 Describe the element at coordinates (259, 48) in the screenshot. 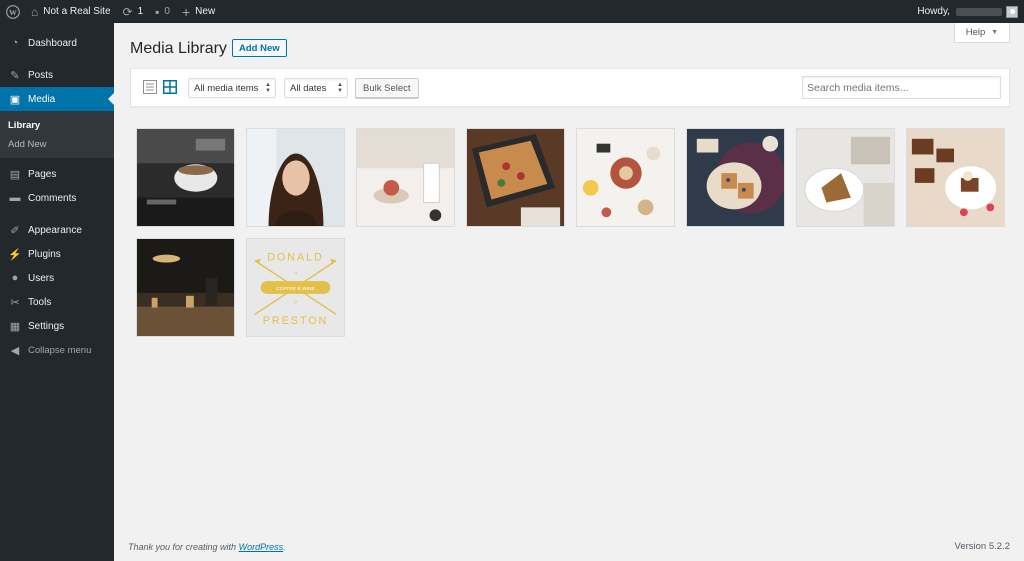

I see `add-new-button: Add New` at that location.